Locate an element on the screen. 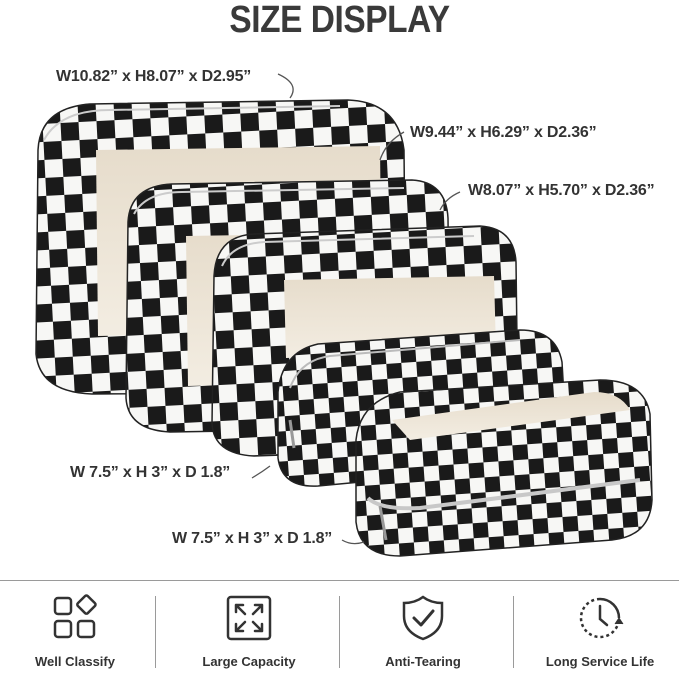 This screenshot has width=679, height=677. feature-long-service-life: Long Service Life is located at coordinates (600, 631).